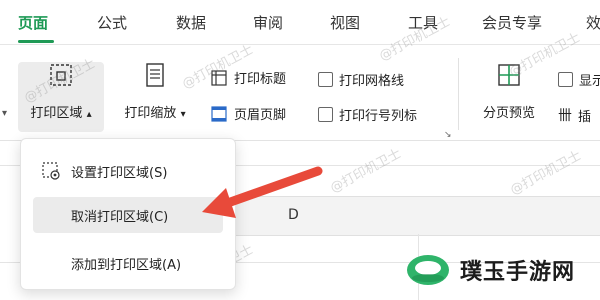 The height and width of the screenshot is (300, 600). I want to click on header-footer-button: 页眉页脚, so click(248, 113).